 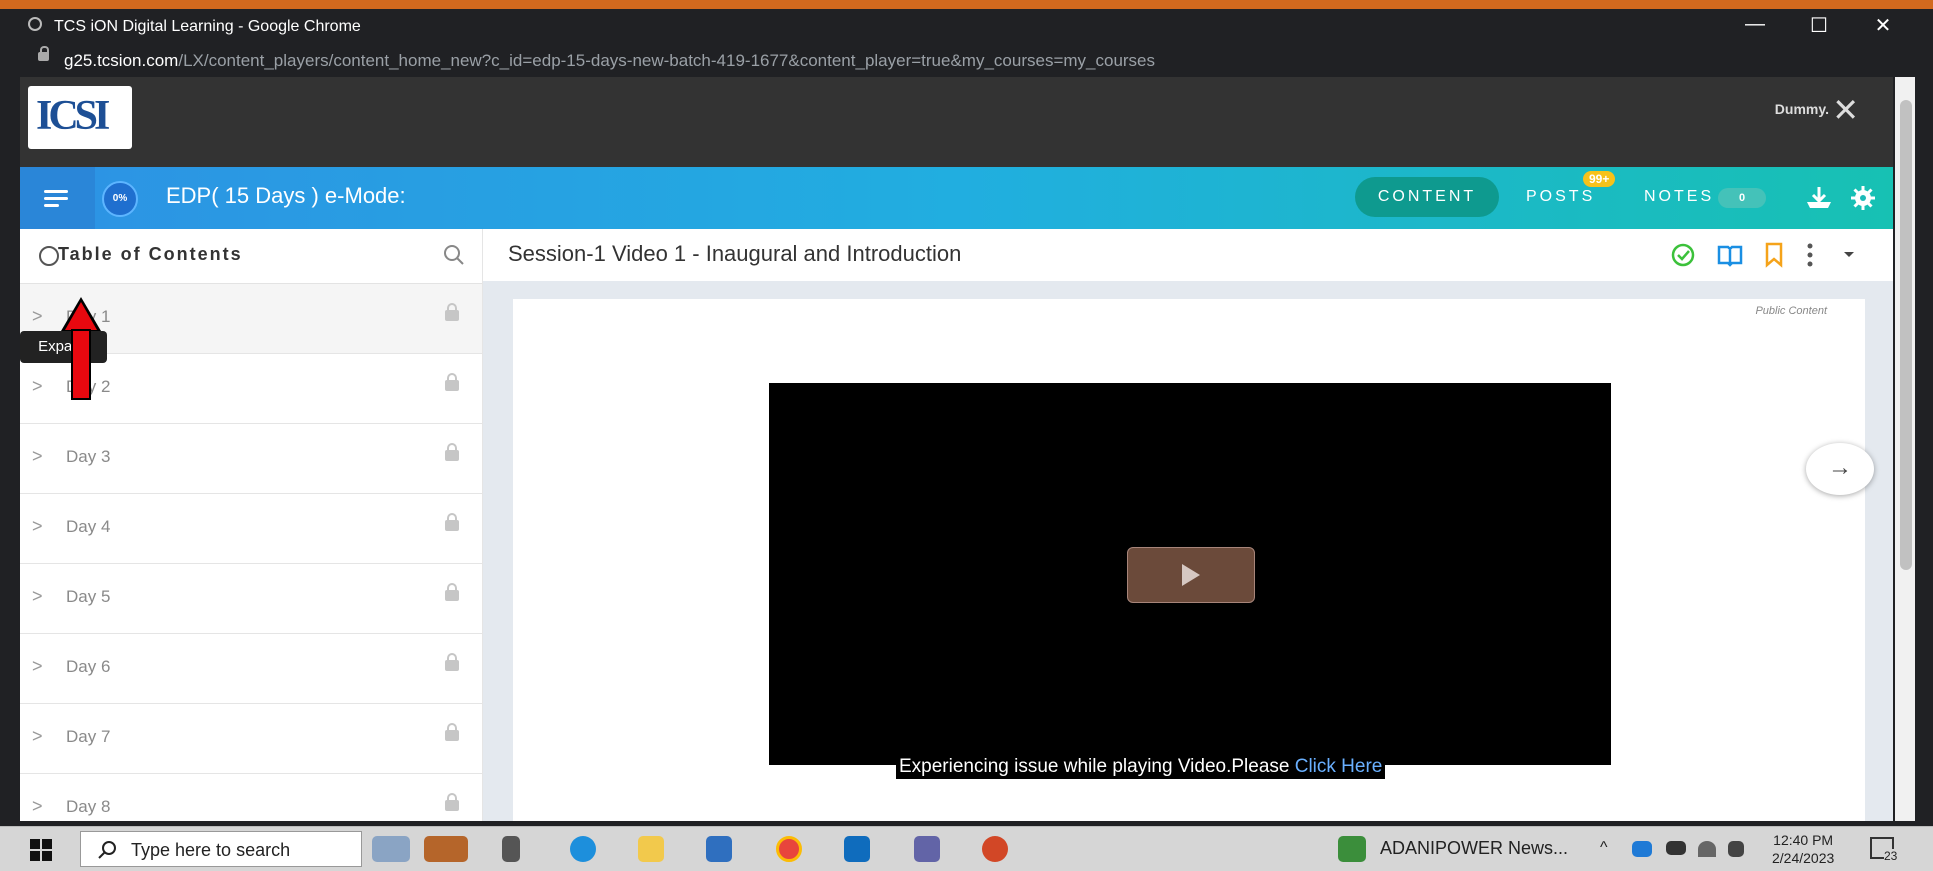 I want to click on close-player-icon: ✕, so click(x=1845, y=110).